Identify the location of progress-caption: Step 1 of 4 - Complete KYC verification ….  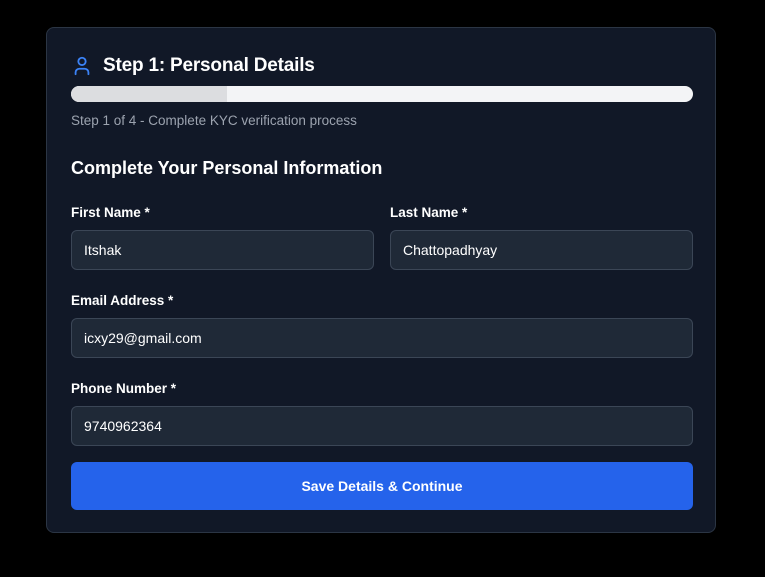
(214, 120).